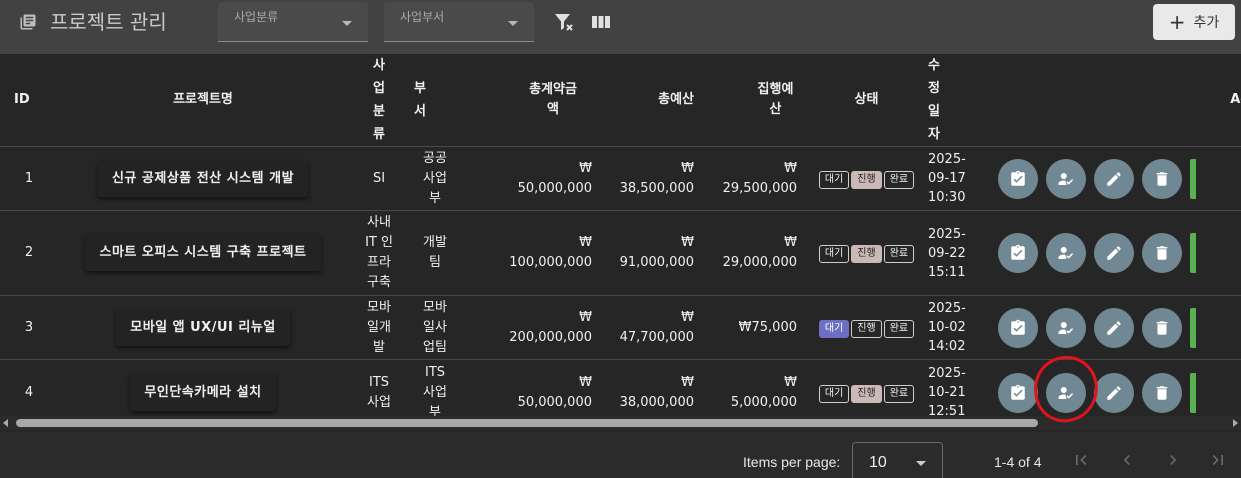  What do you see at coordinates (531, 253) in the screenshot?
I see `cell-contract: ₩ 100,000,000` at bounding box center [531, 253].